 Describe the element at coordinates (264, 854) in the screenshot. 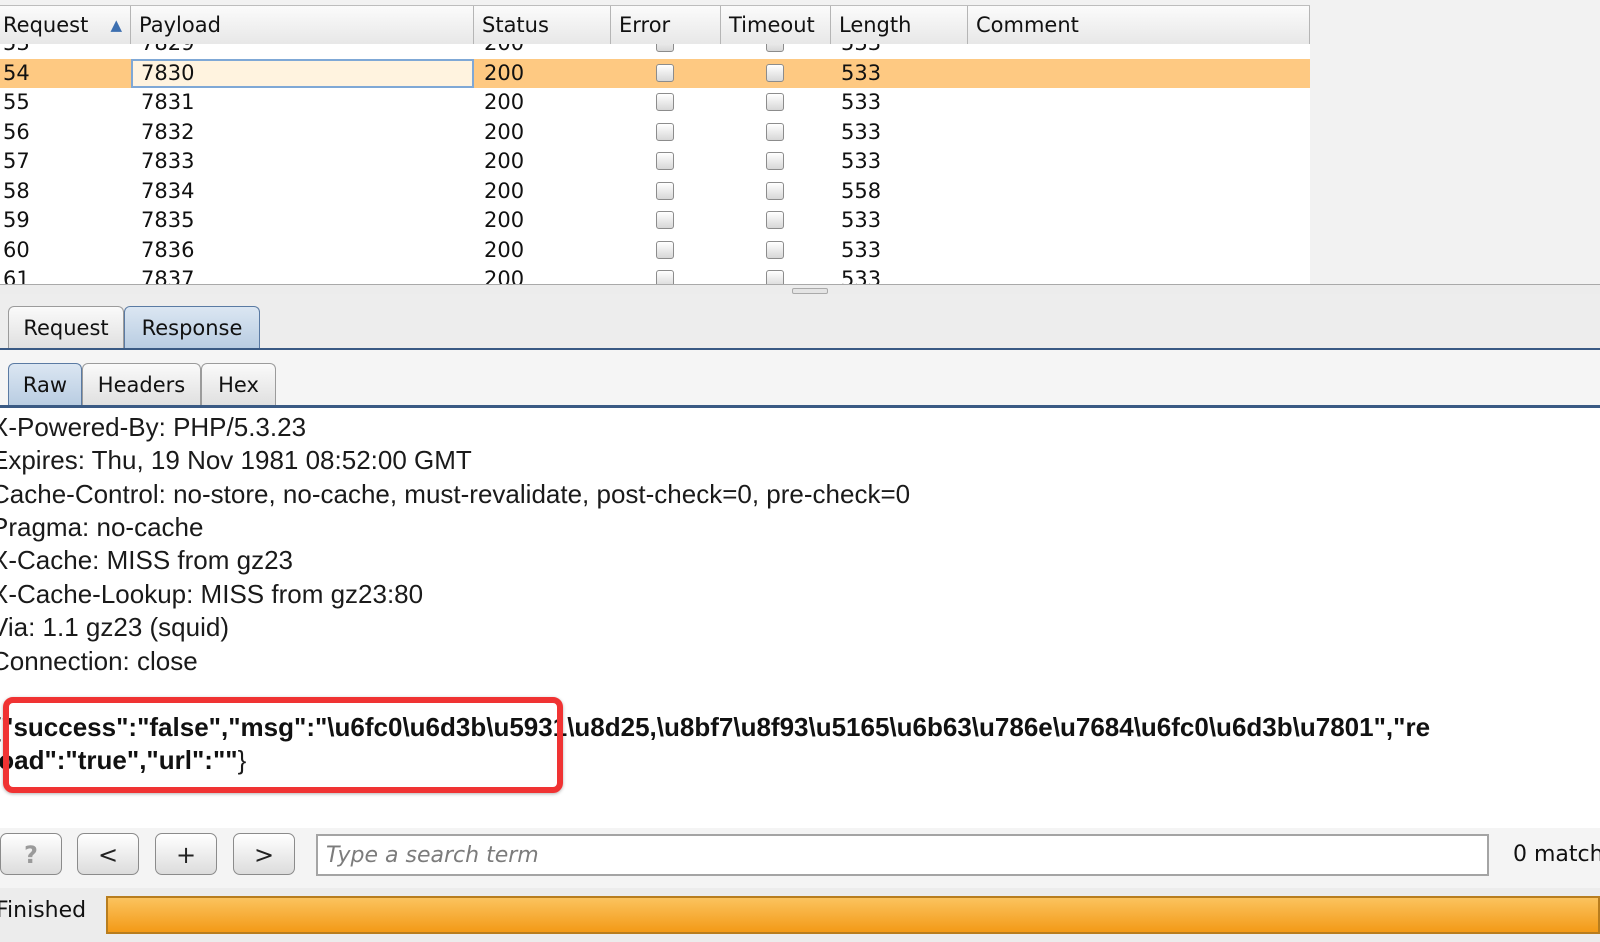

I see `next-match-button: >` at that location.